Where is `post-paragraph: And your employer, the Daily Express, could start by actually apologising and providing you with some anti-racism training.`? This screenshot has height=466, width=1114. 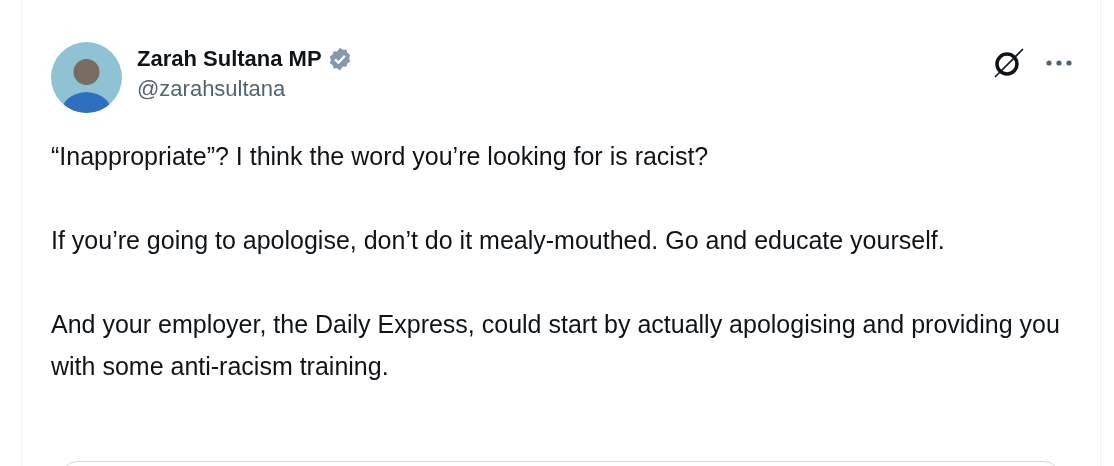
post-paragraph: And your employer, the Daily Express, could start by actually apologising and providing you with some anti-racism training. is located at coordinates (556, 345).